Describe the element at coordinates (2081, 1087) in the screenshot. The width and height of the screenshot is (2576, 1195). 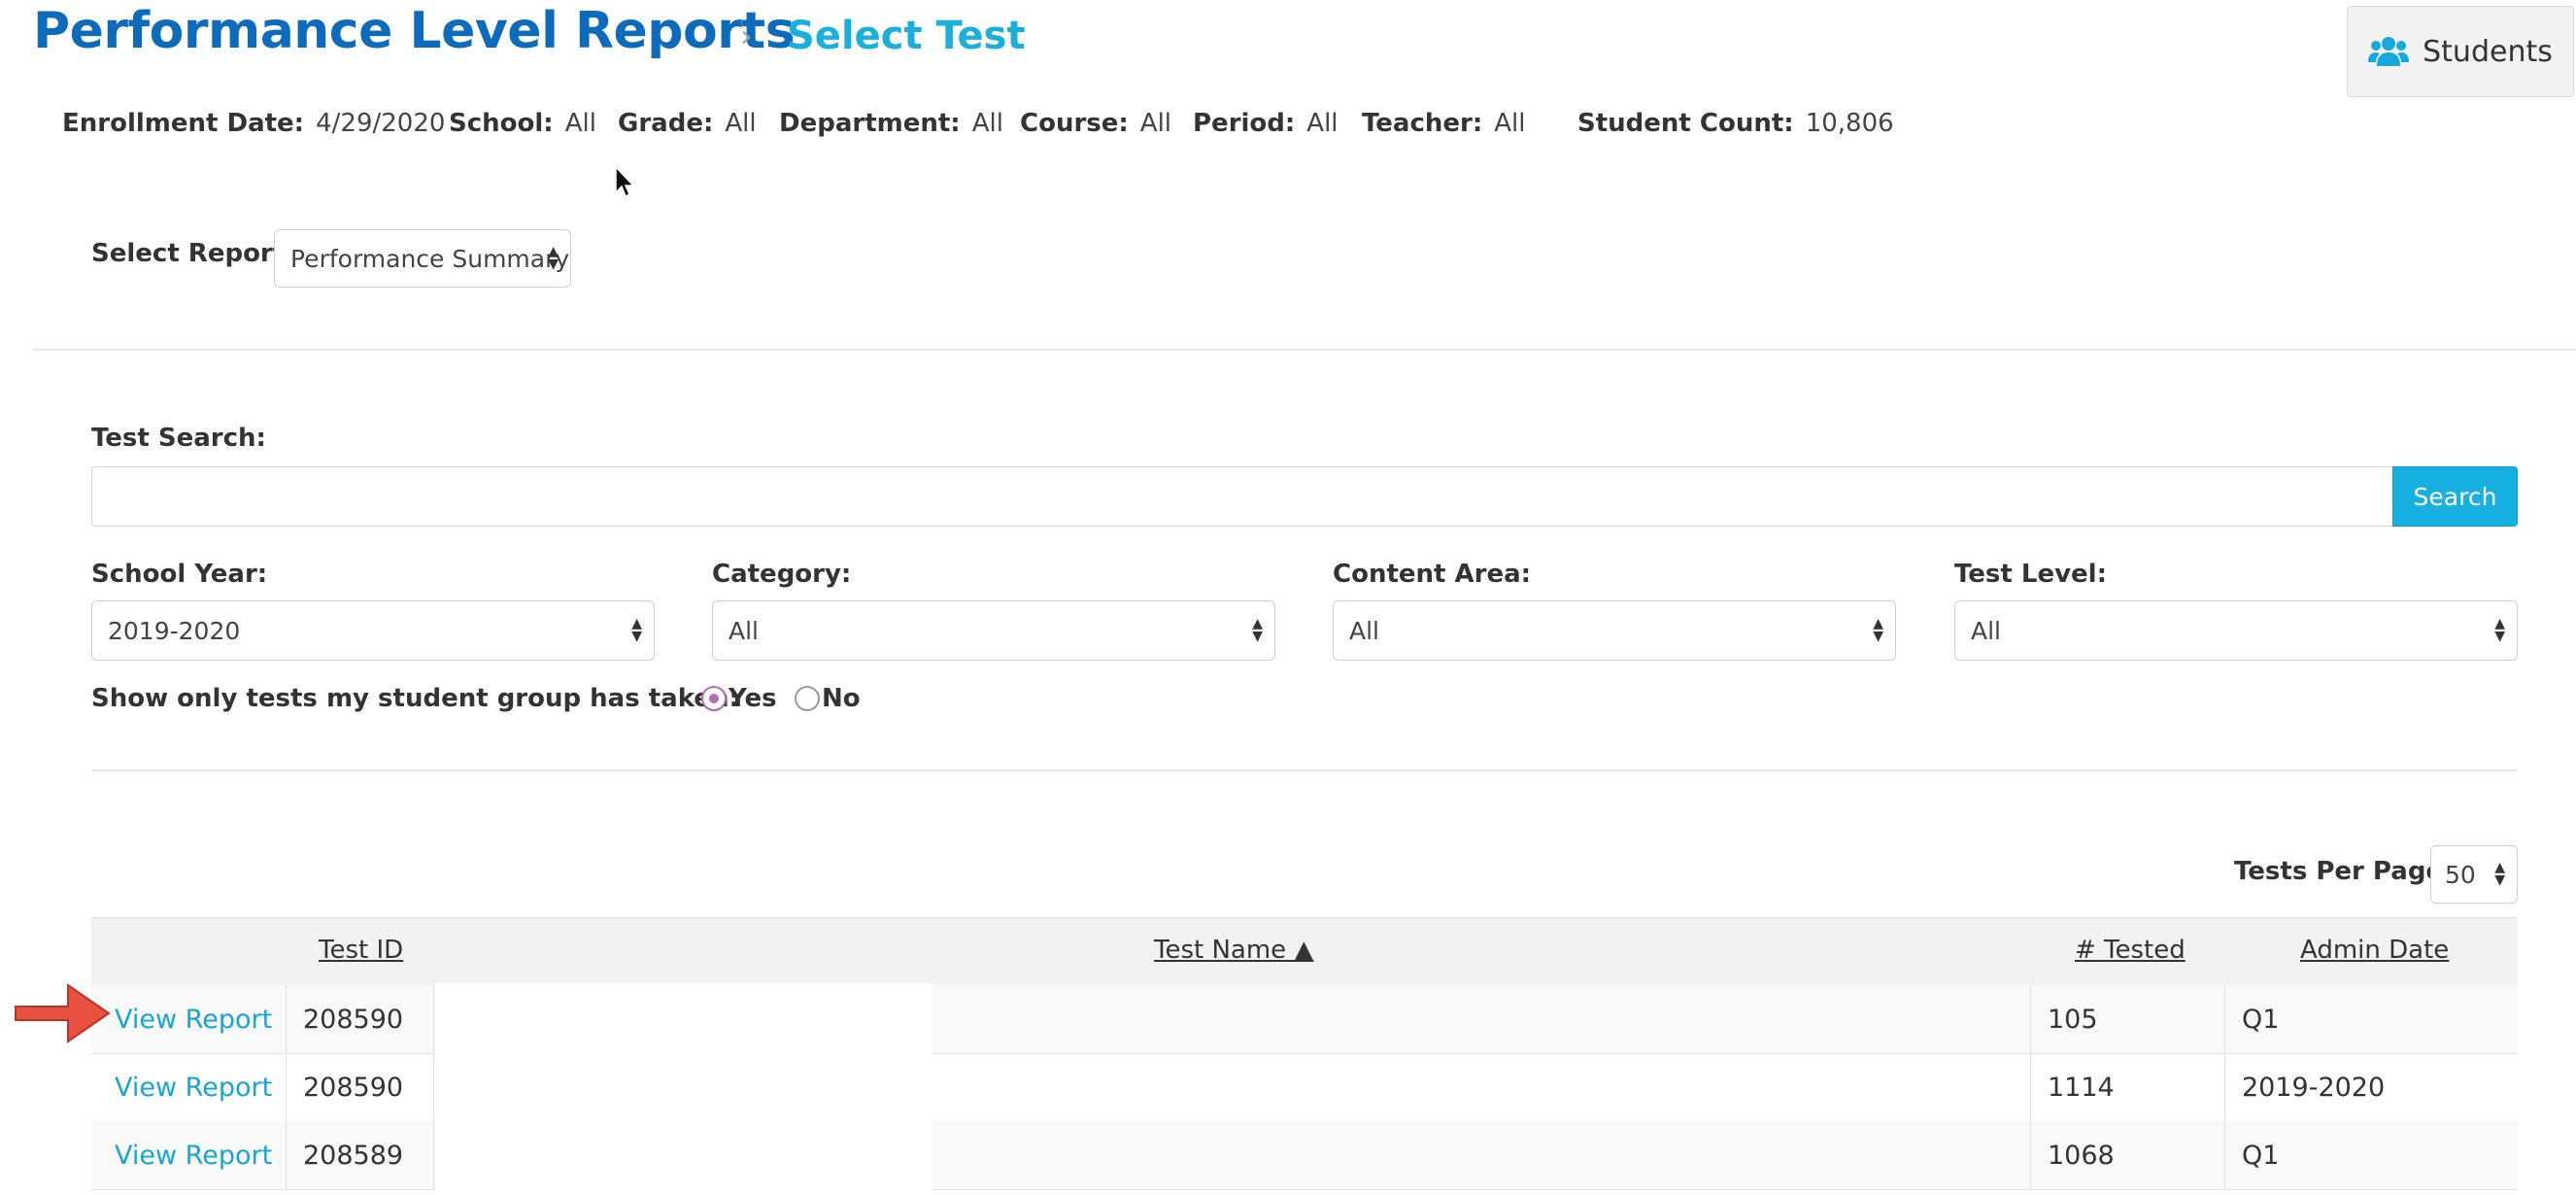
I see `tested-cell: 1114` at that location.